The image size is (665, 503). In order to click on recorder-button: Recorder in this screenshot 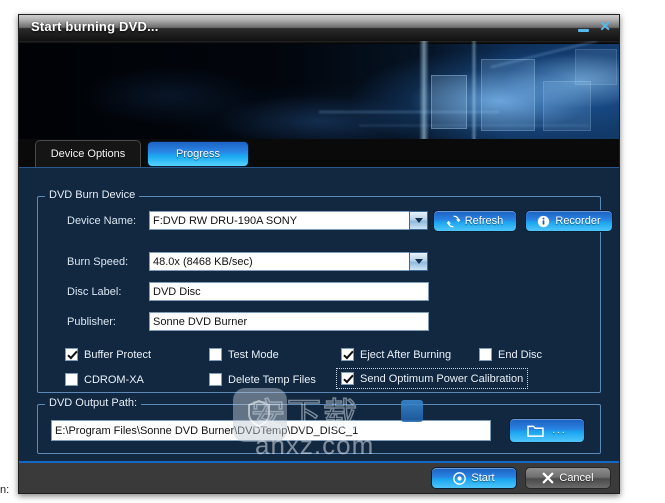, I will do `click(569, 221)`.